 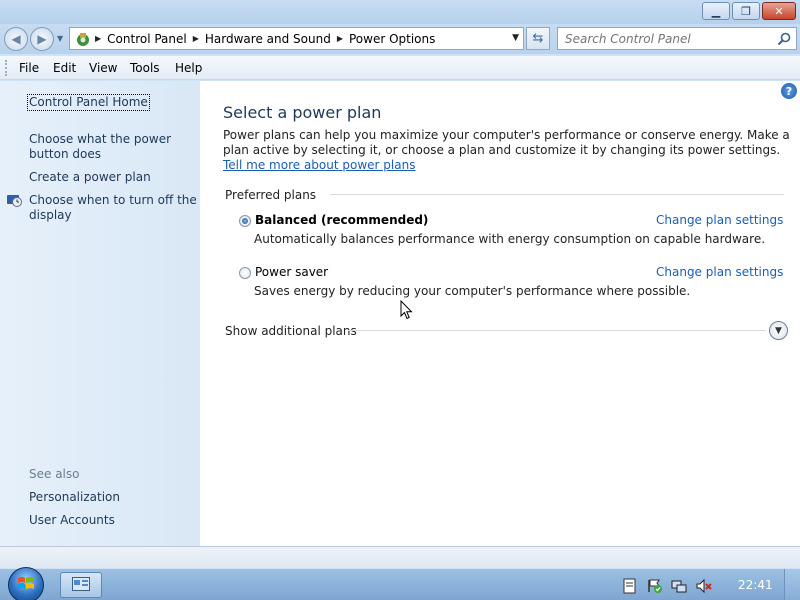 What do you see at coordinates (295, 331) in the screenshot?
I see `additional-plans-heading: Show additional plans` at bounding box center [295, 331].